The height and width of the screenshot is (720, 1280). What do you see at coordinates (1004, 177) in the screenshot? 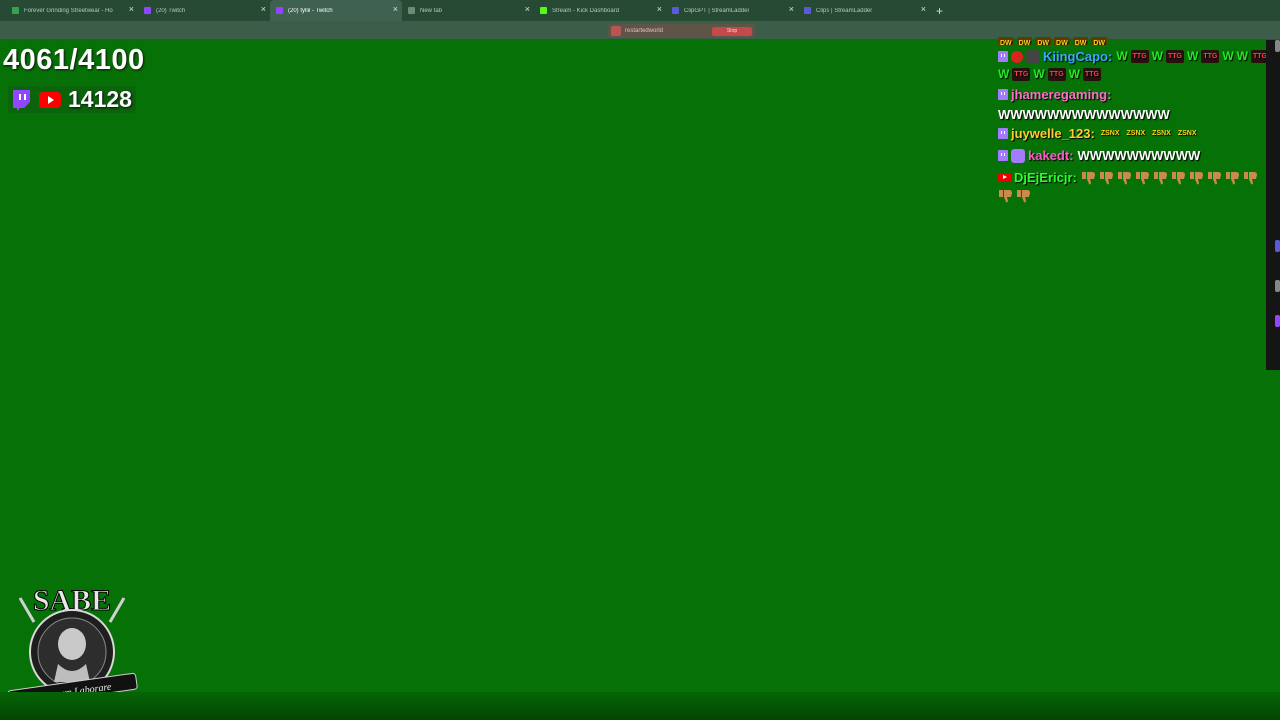
I see `youtube-badge-icon` at bounding box center [1004, 177].